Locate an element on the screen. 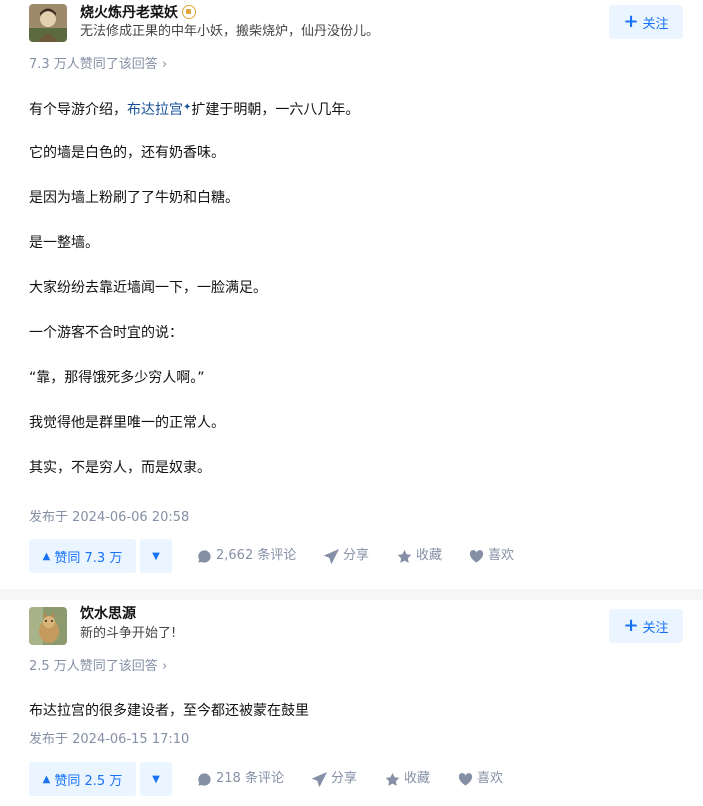 This screenshot has width=703, height=806. author-name: 烧火炼丹老菜妖 is located at coordinates (138, 13).